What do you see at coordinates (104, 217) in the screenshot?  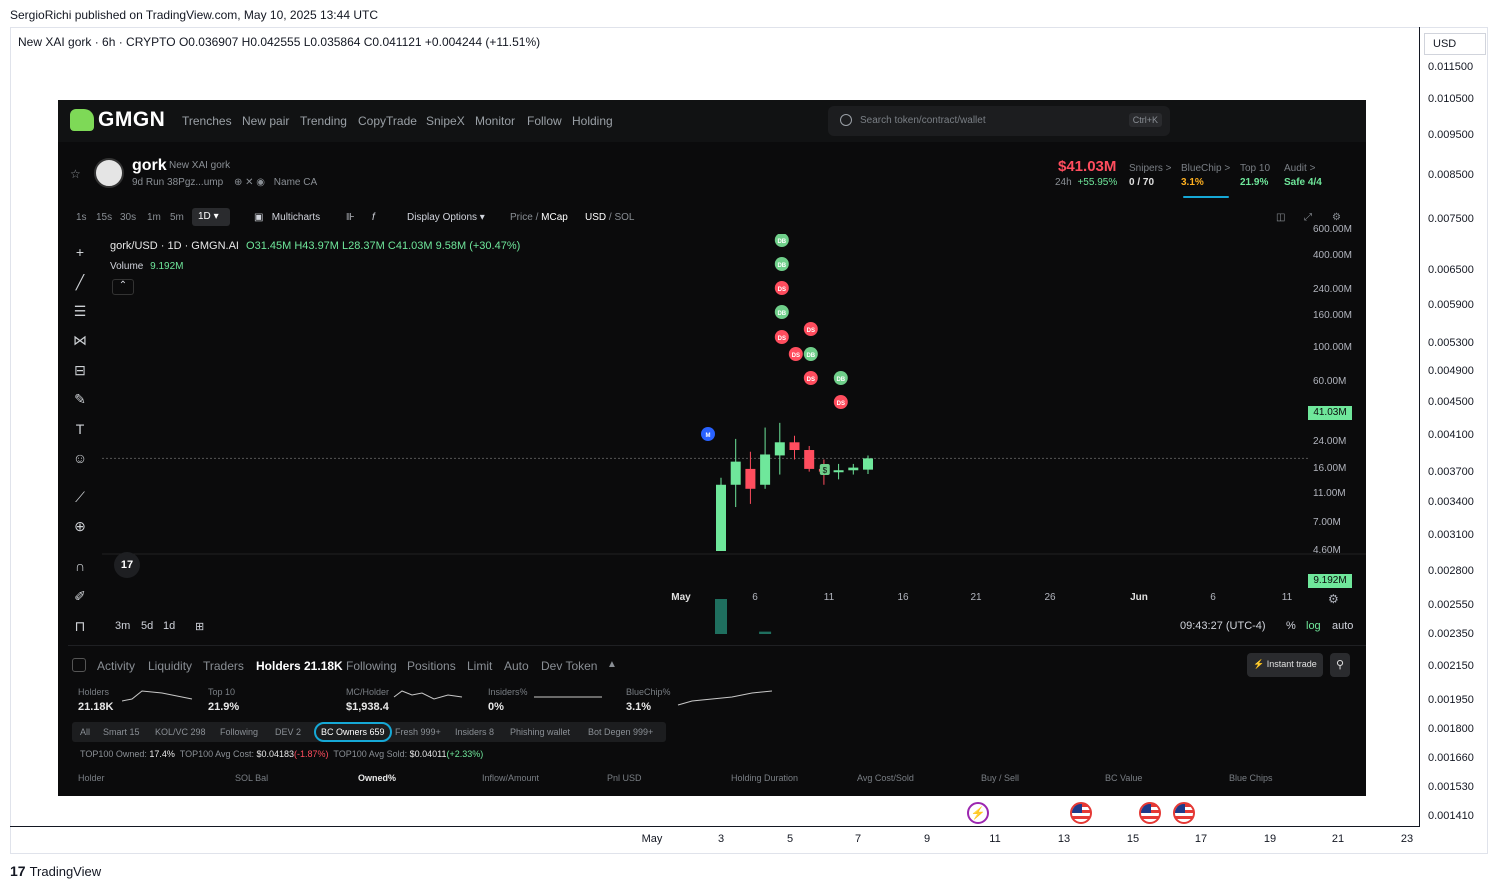 I see `timeframe-button: 15s` at bounding box center [104, 217].